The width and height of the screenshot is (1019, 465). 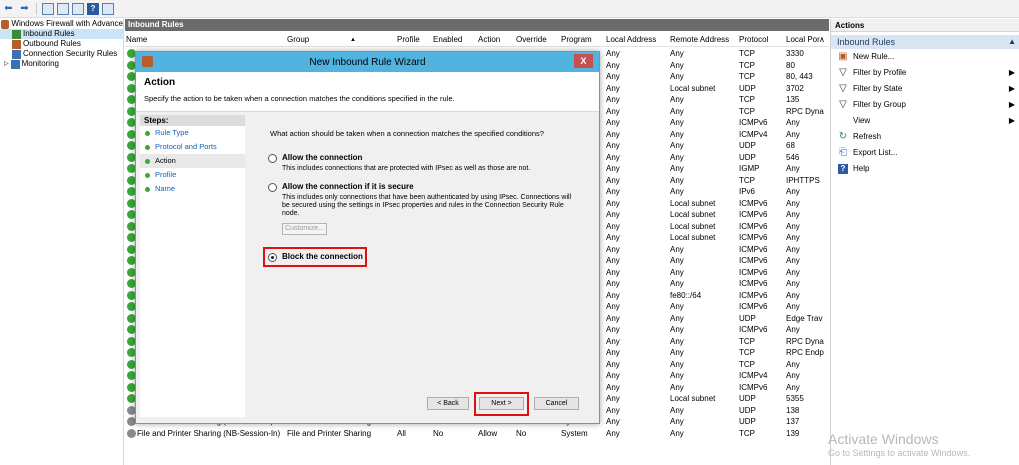 What do you see at coordinates (496, 40) in the screenshot?
I see `column-header-4: Action` at bounding box center [496, 40].